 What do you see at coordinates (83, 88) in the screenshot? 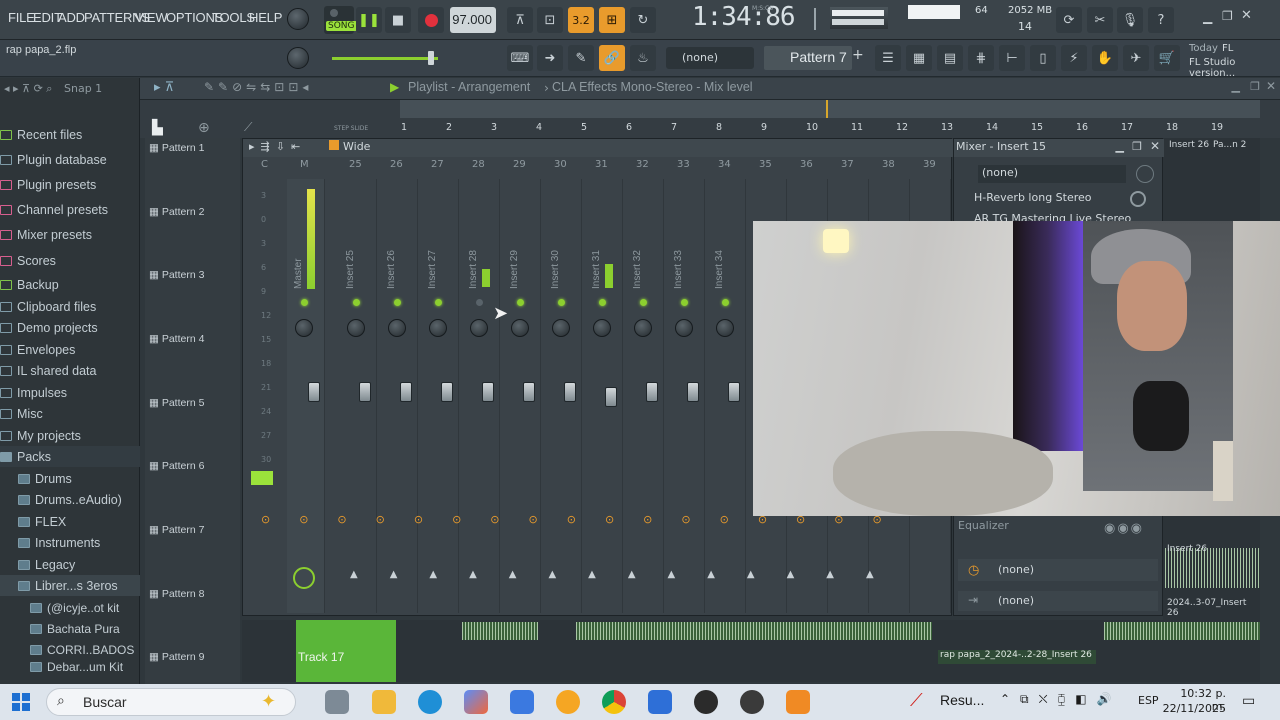
I see `snap-selector: Snap 1` at bounding box center [83, 88].